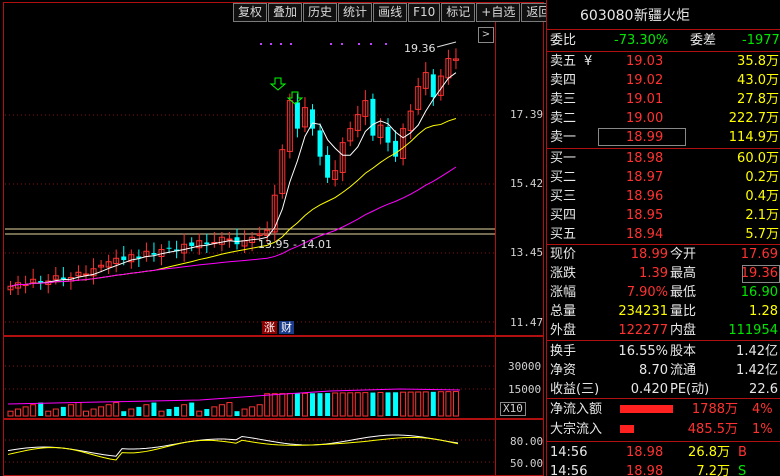  Describe the element at coordinates (641, 40) in the screenshot. I see `weibi-value: -73.30%` at that location.